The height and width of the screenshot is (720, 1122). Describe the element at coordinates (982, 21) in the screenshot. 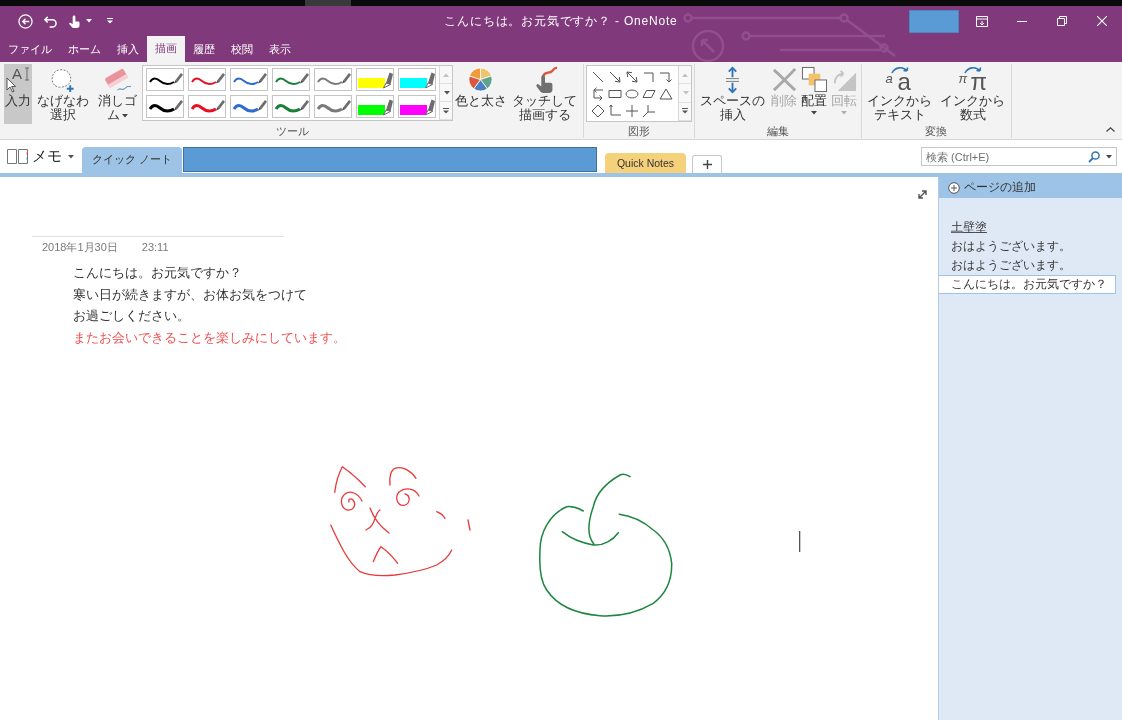

I see `ribbon-display-icon` at that location.